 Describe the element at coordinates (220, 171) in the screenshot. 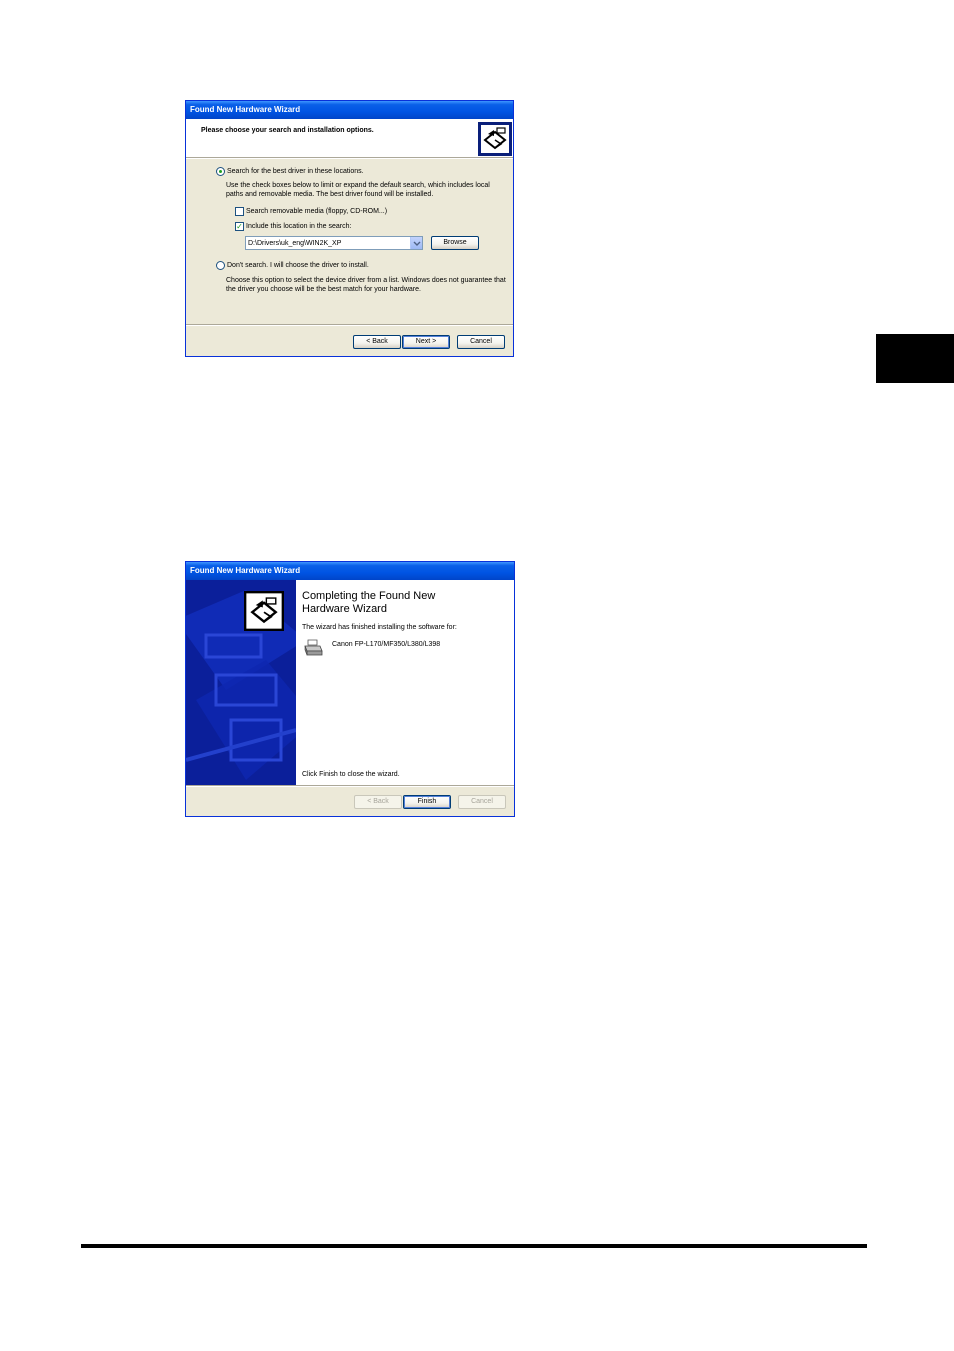

I see `search-best-driver-radio` at that location.